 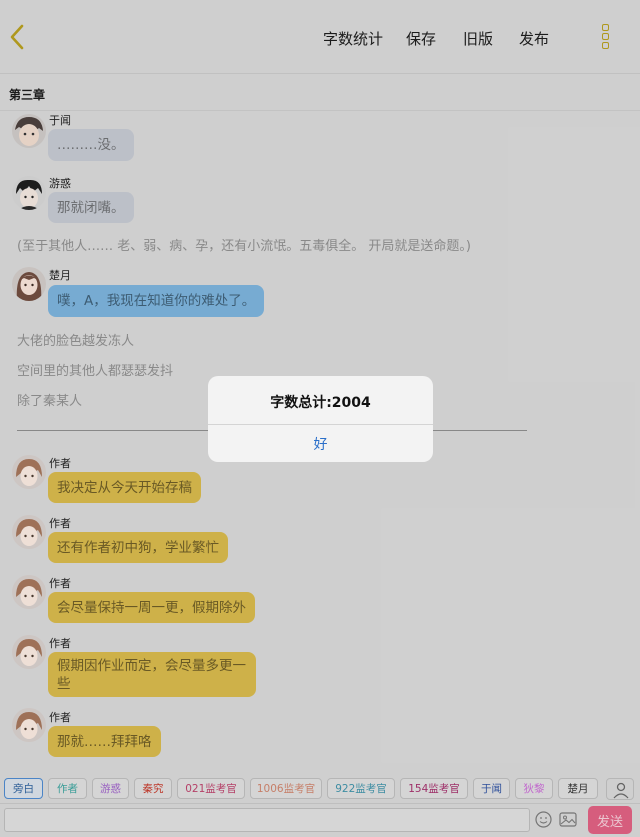 What do you see at coordinates (320, 419) in the screenshot?
I see `word-count-dialog: 字数总计:2004 好` at bounding box center [320, 419].